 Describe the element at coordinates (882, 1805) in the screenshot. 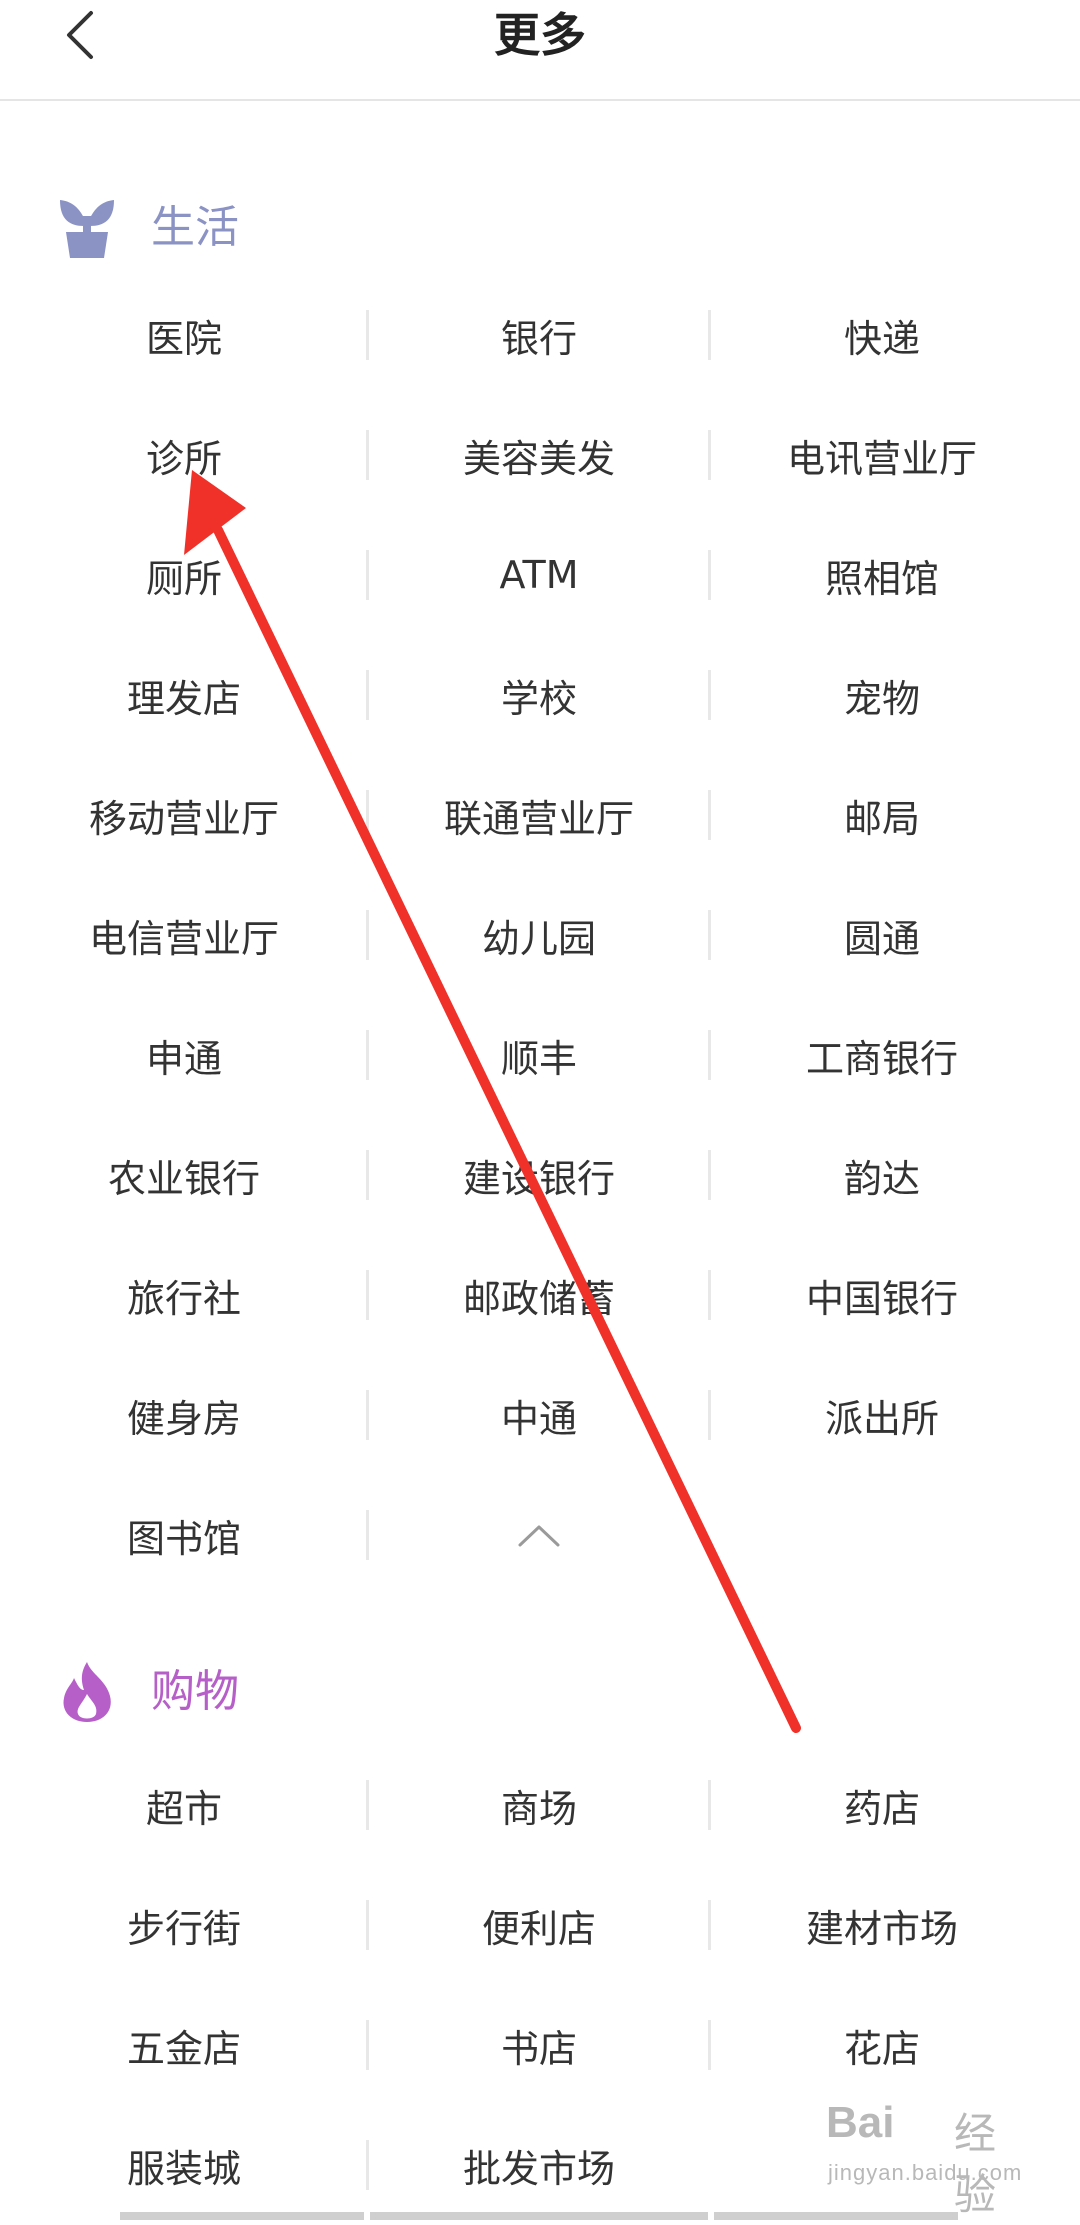

I see `grid-item: 药店` at that location.